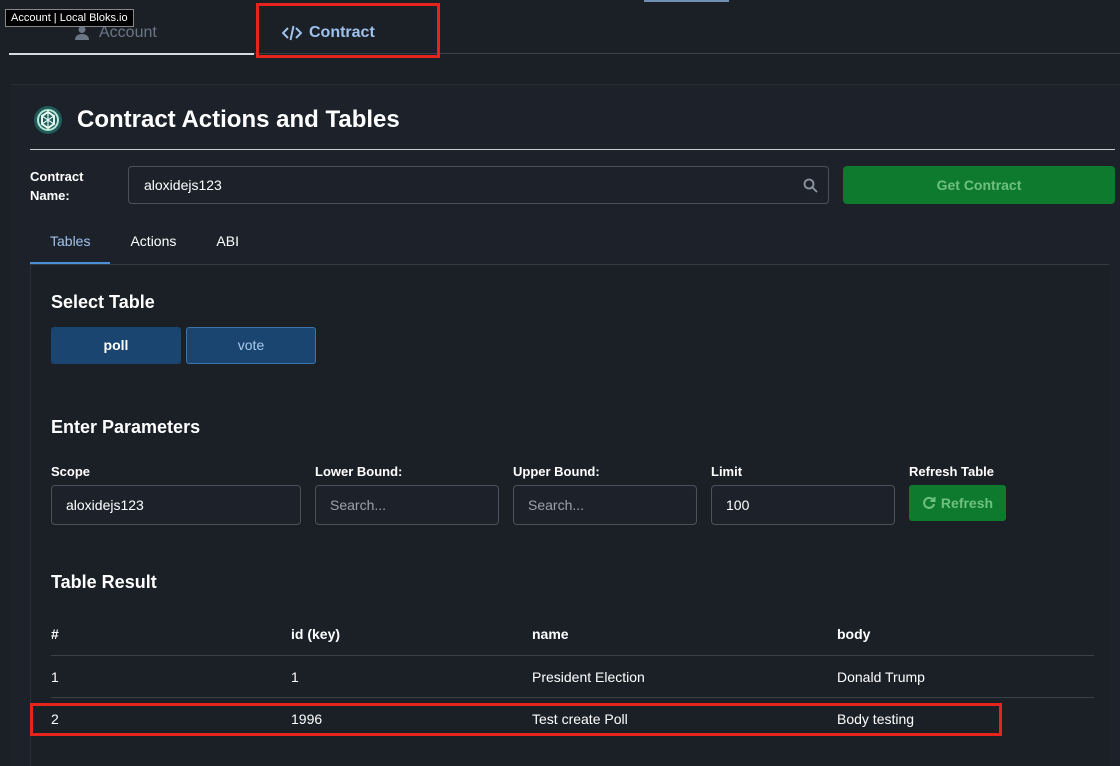 The image size is (1120, 766). I want to click on table-cell: 2, so click(55, 719).